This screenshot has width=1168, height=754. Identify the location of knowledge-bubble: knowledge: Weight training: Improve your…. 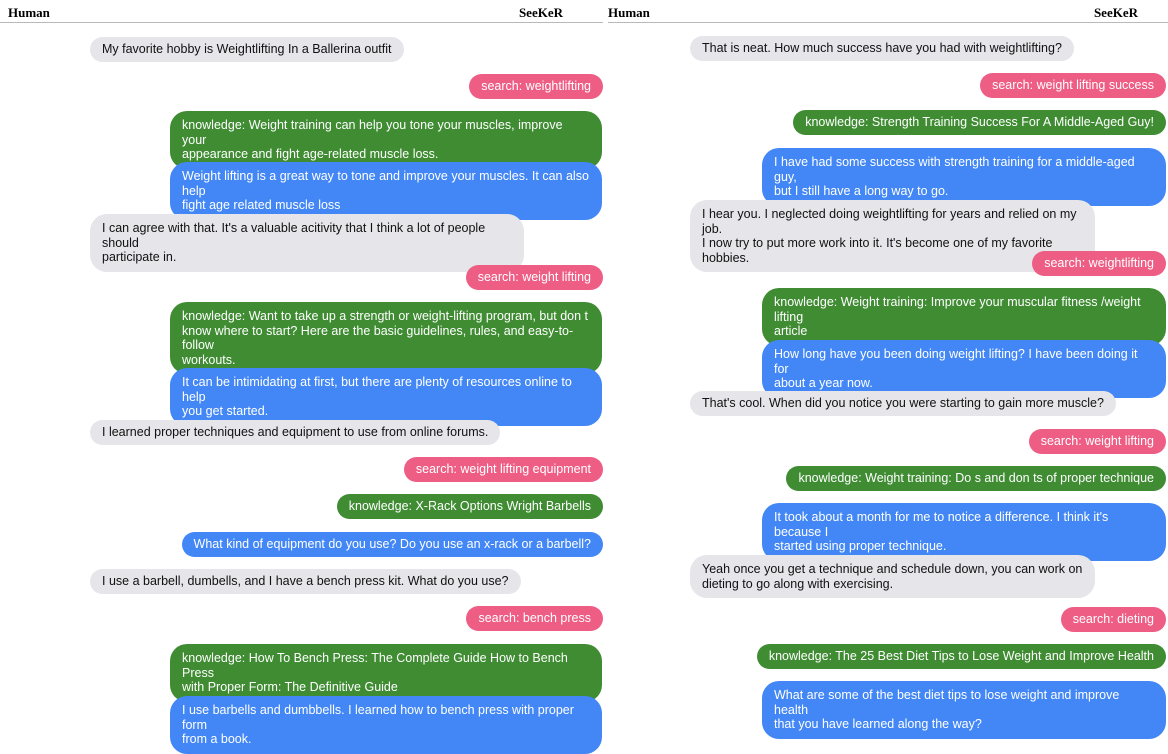
(964, 317).